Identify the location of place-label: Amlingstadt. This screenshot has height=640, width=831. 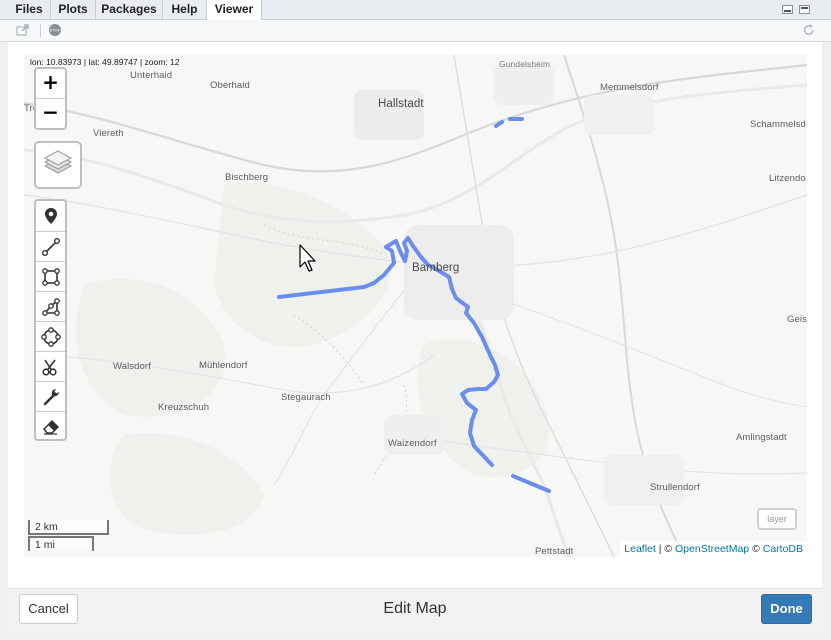
(761, 437).